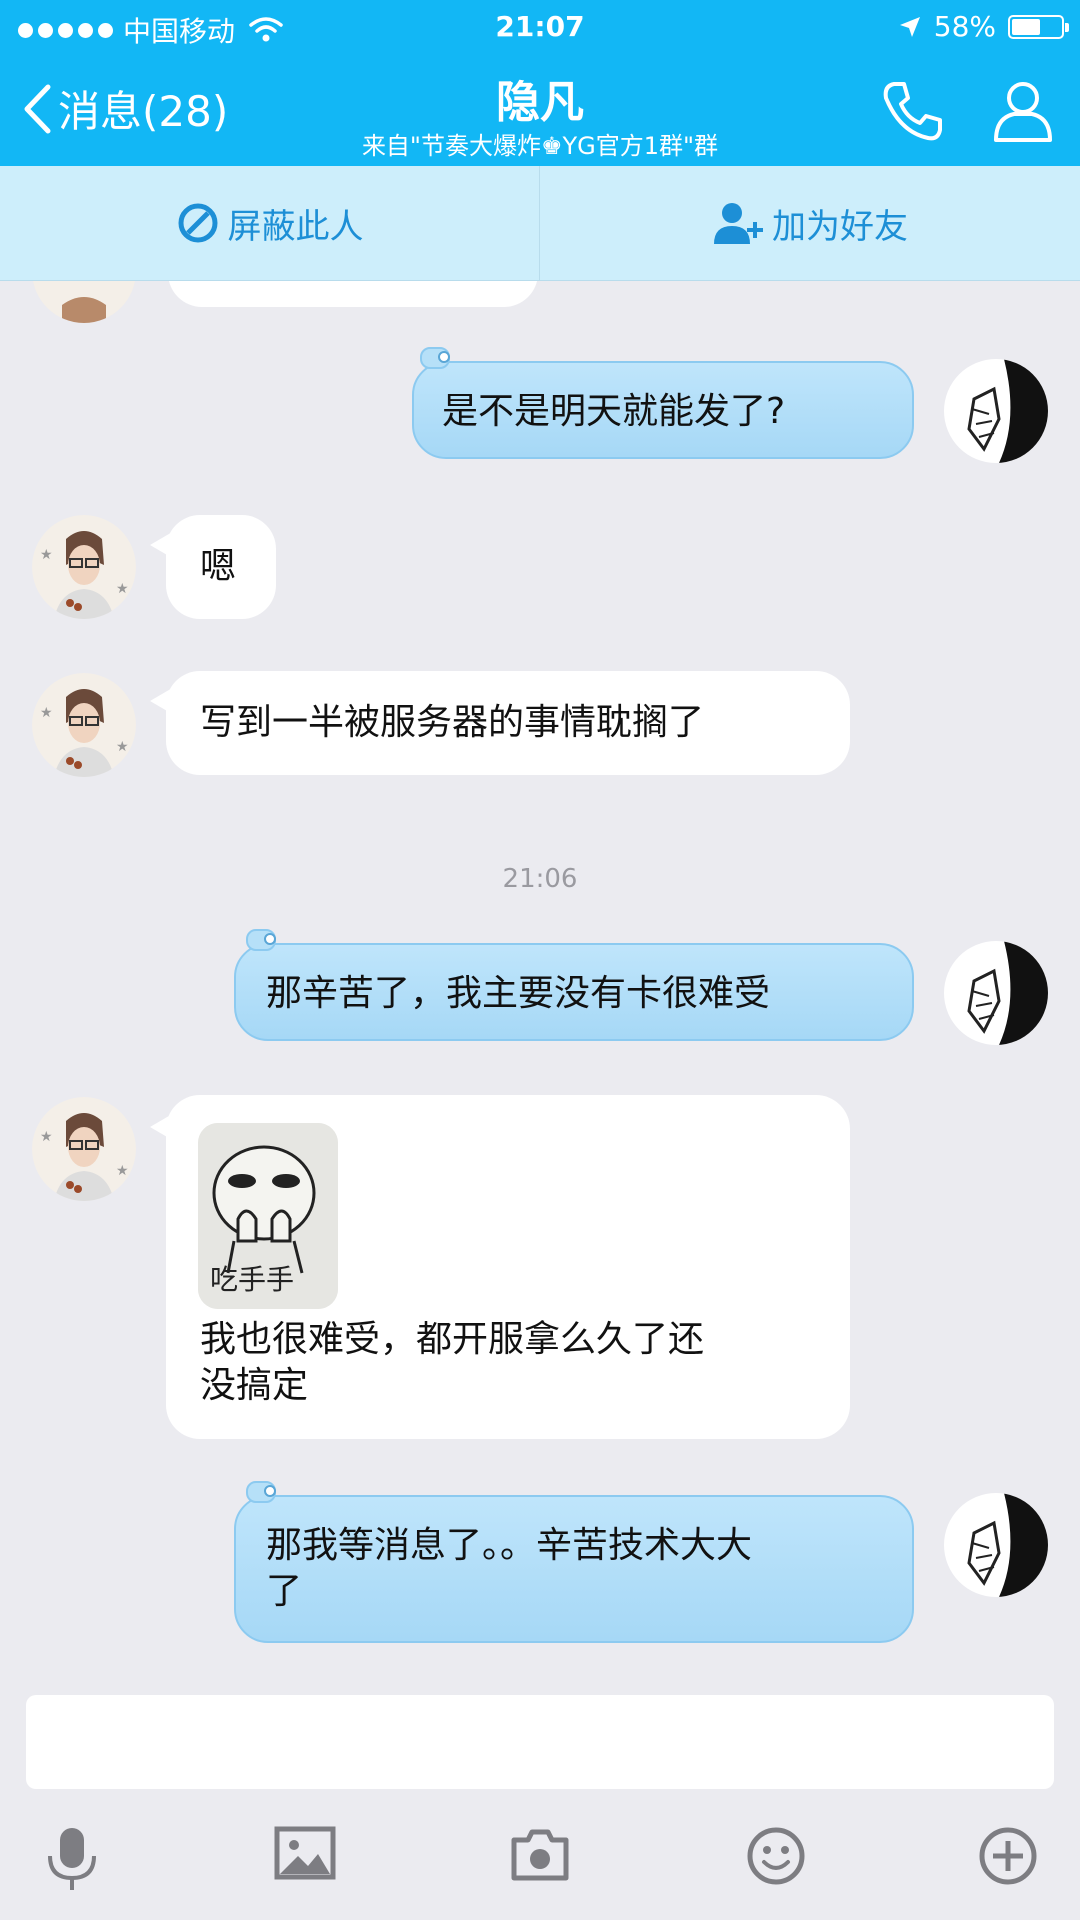 This screenshot has width=1080, height=1920. I want to click on message-text: 嗯, so click(218, 566).